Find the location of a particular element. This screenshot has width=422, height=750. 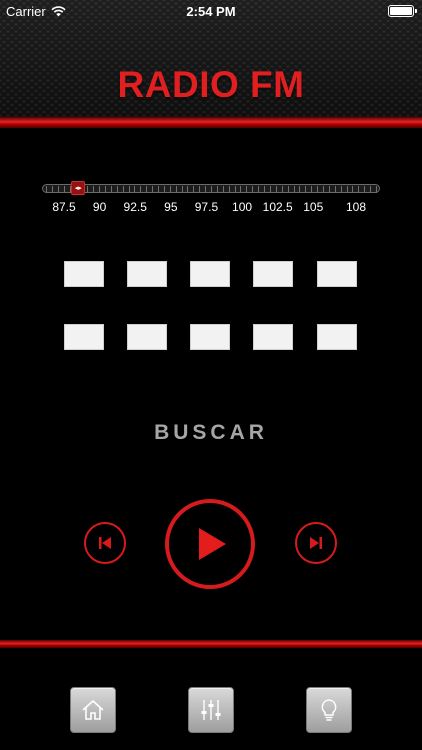

play-icon is located at coordinates (212, 544).